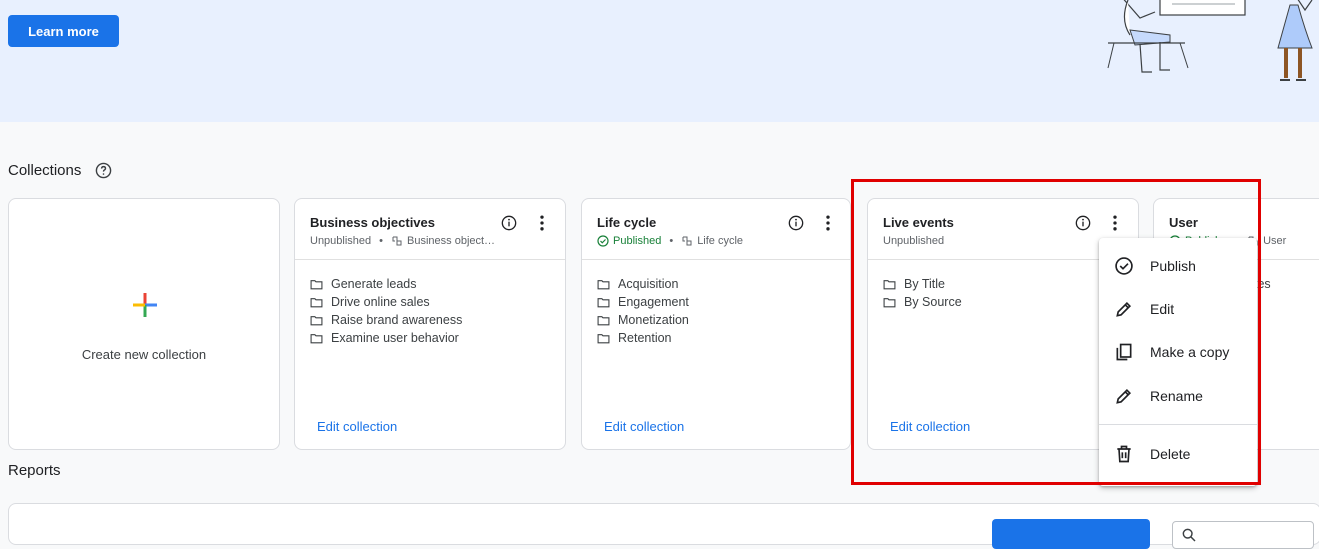 This screenshot has width=1319, height=549. Describe the element at coordinates (1071, 534) in the screenshot. I see `create-report-button` at that location.